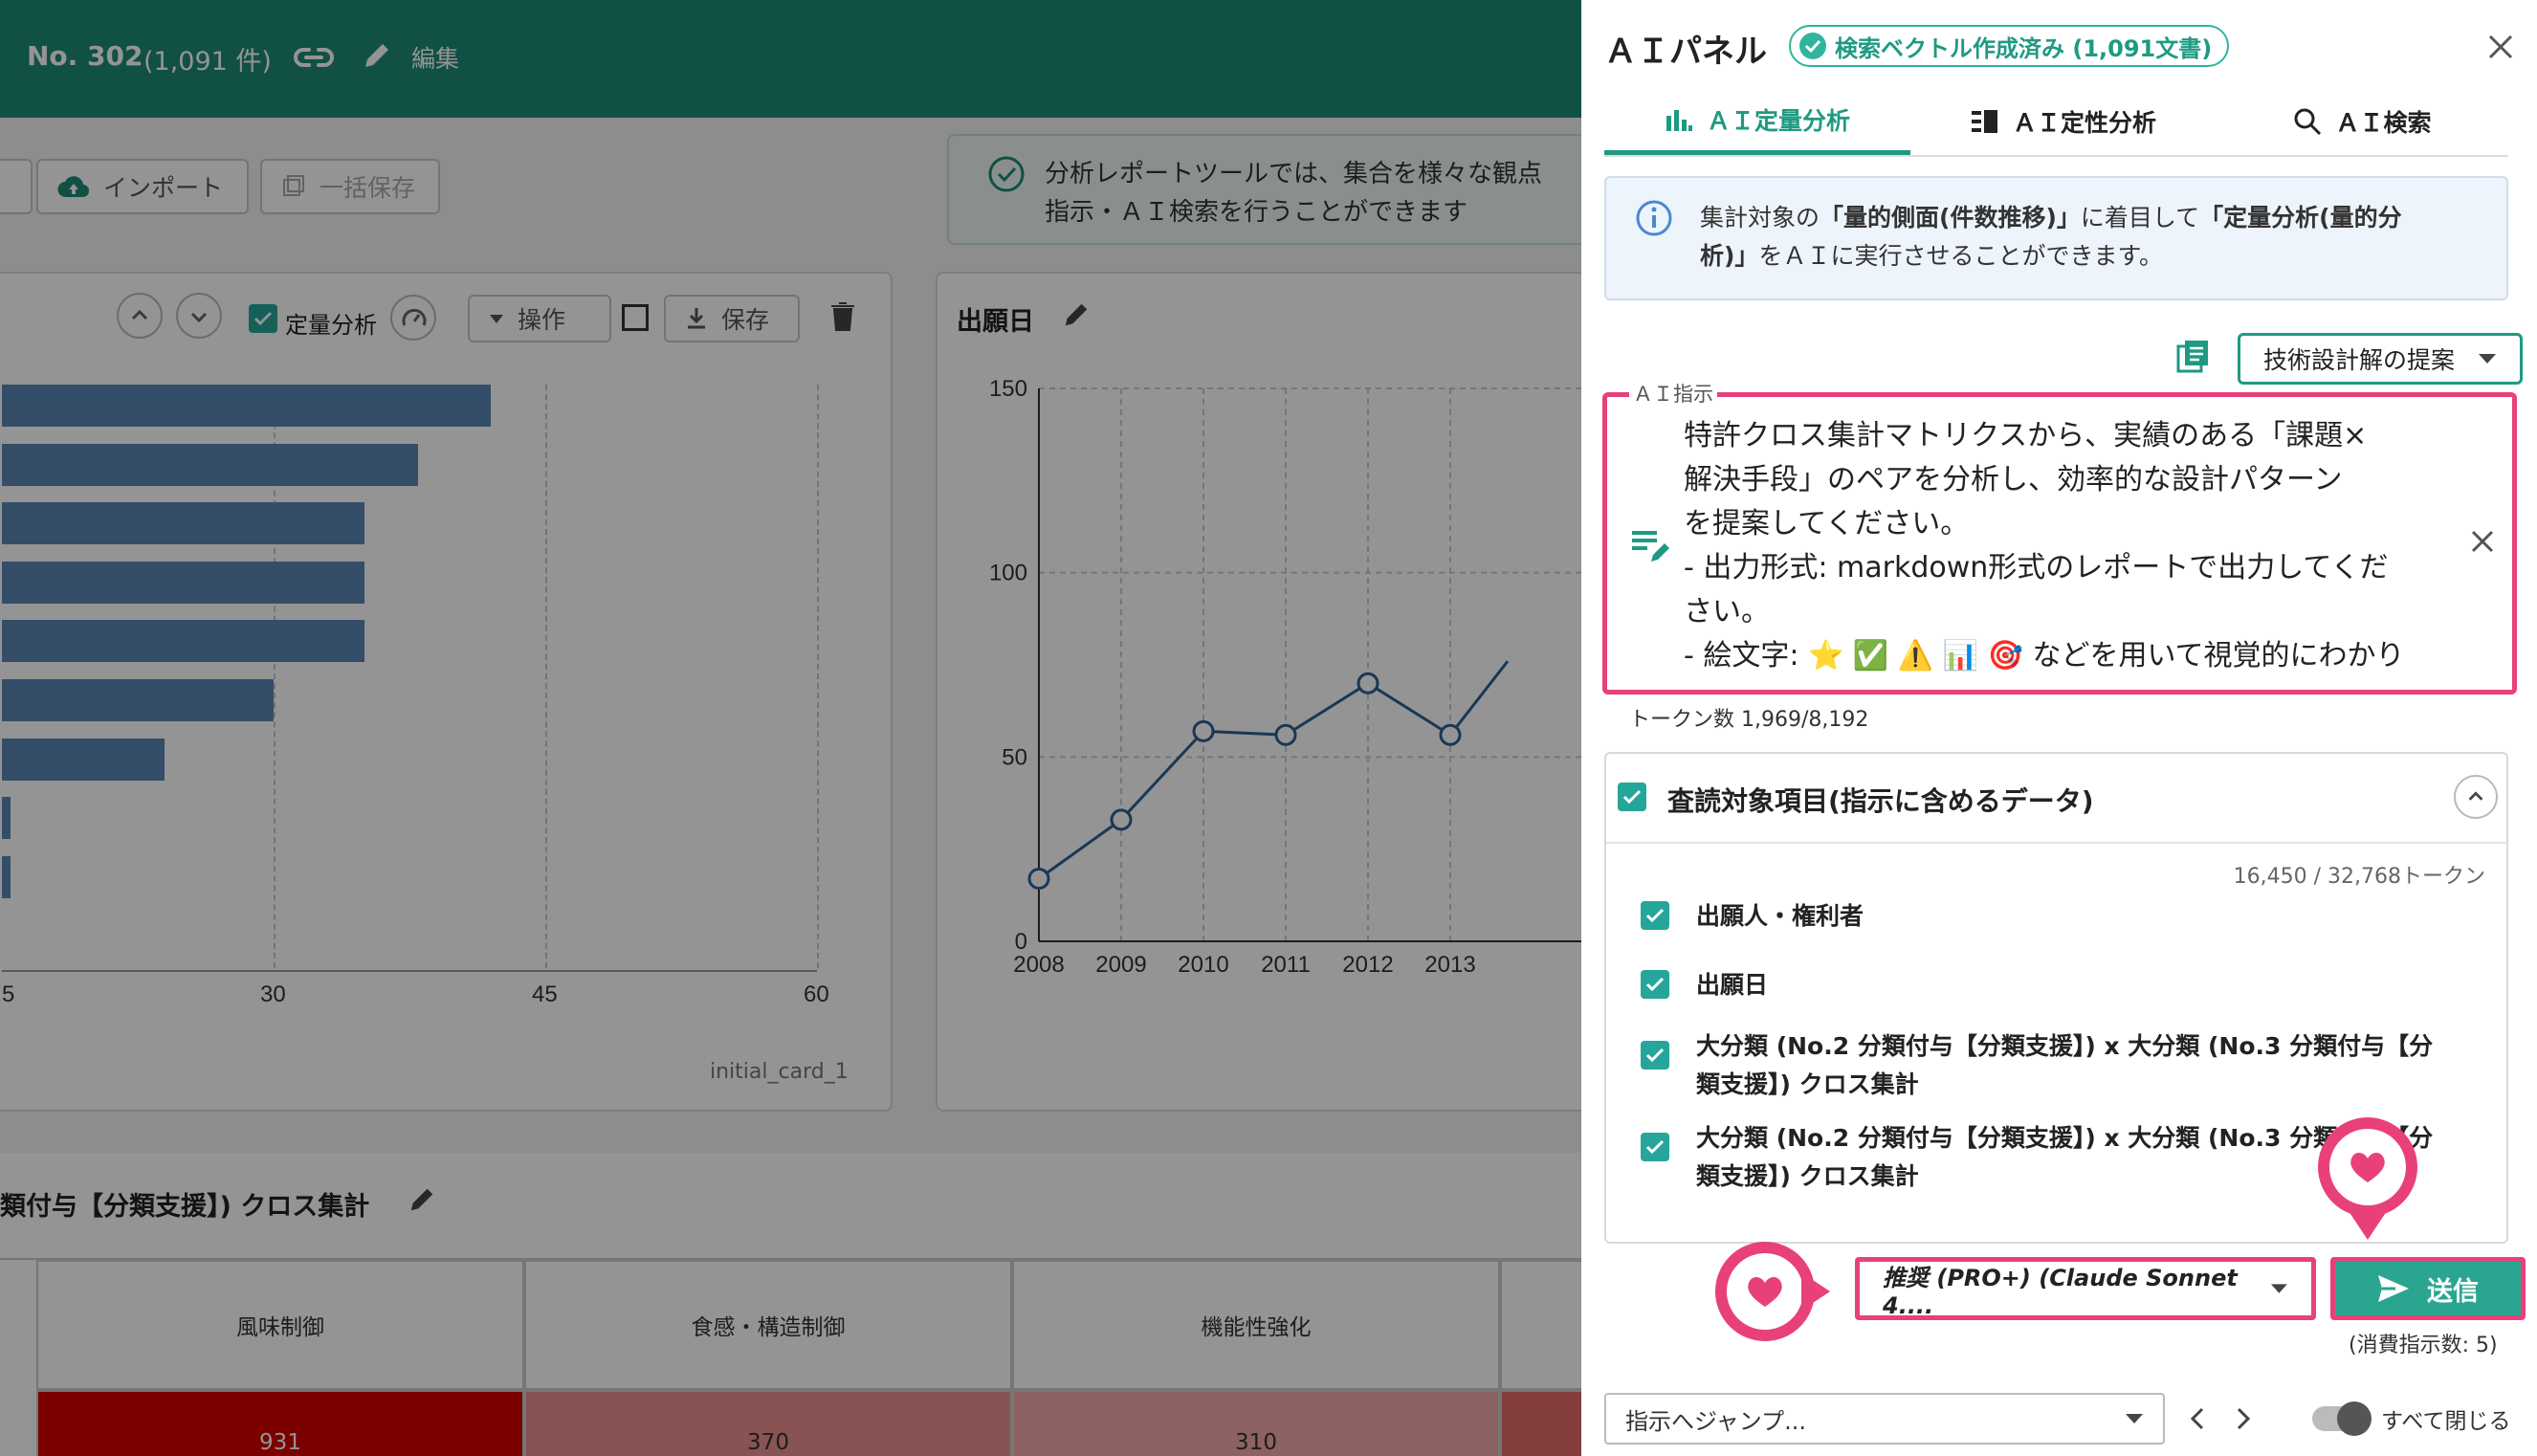 The width and height of the screenshot is (2537, 1456). I want to click on tab-quant-analysis: ＡＩ定量分析, so click(1757, 122).